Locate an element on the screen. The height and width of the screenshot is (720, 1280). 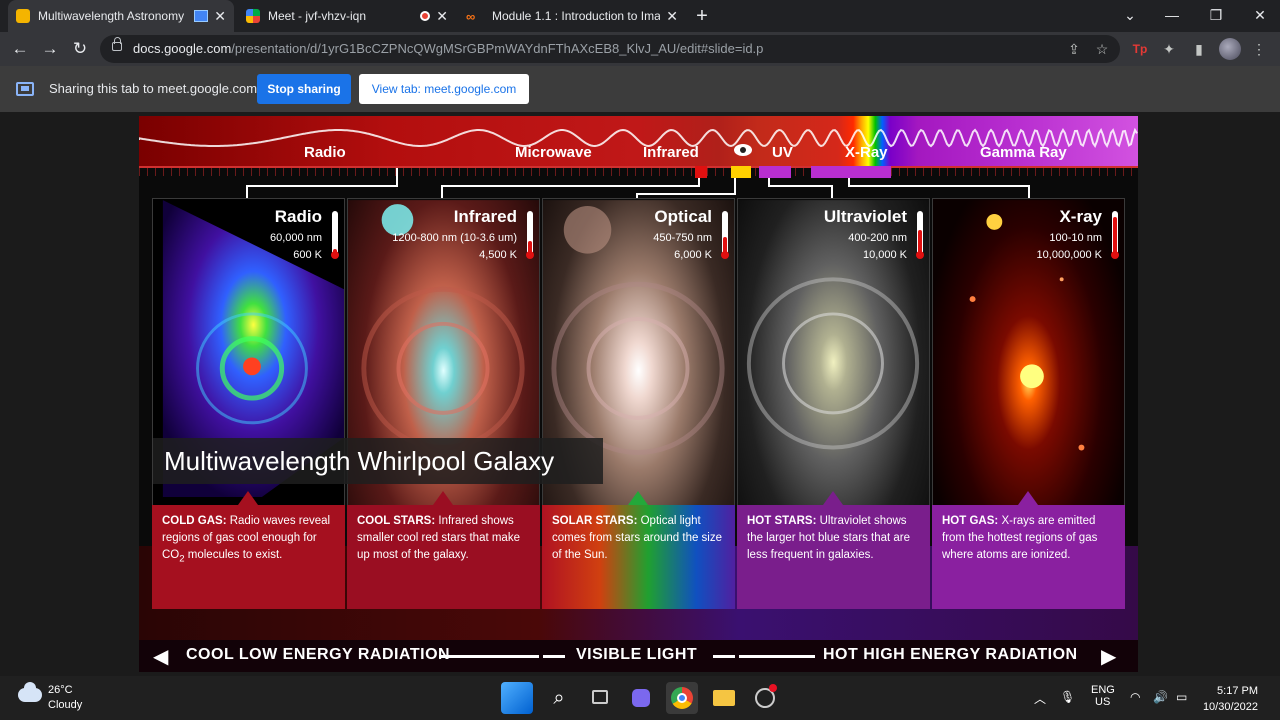
search-icon: ⌕ is located at coordinates (559, 698).